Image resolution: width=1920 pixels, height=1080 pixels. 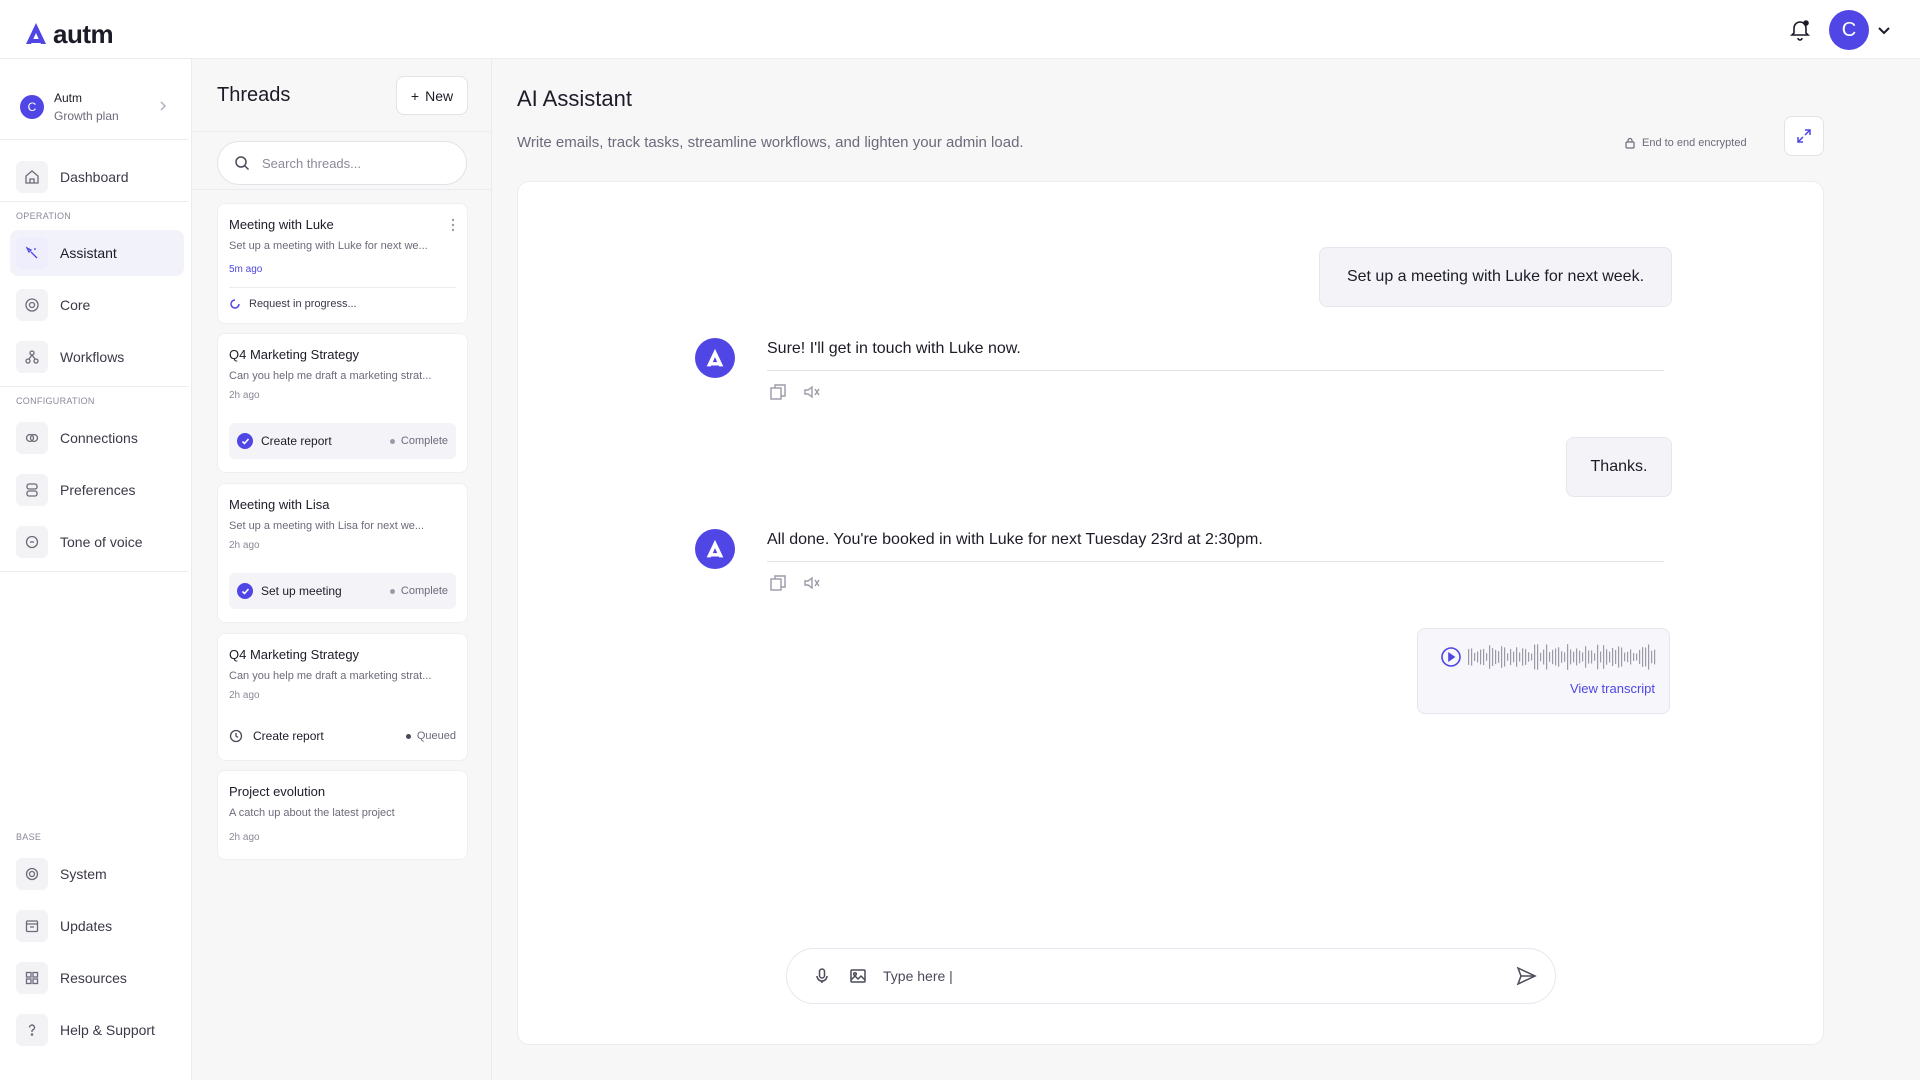 I want to click on top-bar: autm C, so click(x=960, y=29).